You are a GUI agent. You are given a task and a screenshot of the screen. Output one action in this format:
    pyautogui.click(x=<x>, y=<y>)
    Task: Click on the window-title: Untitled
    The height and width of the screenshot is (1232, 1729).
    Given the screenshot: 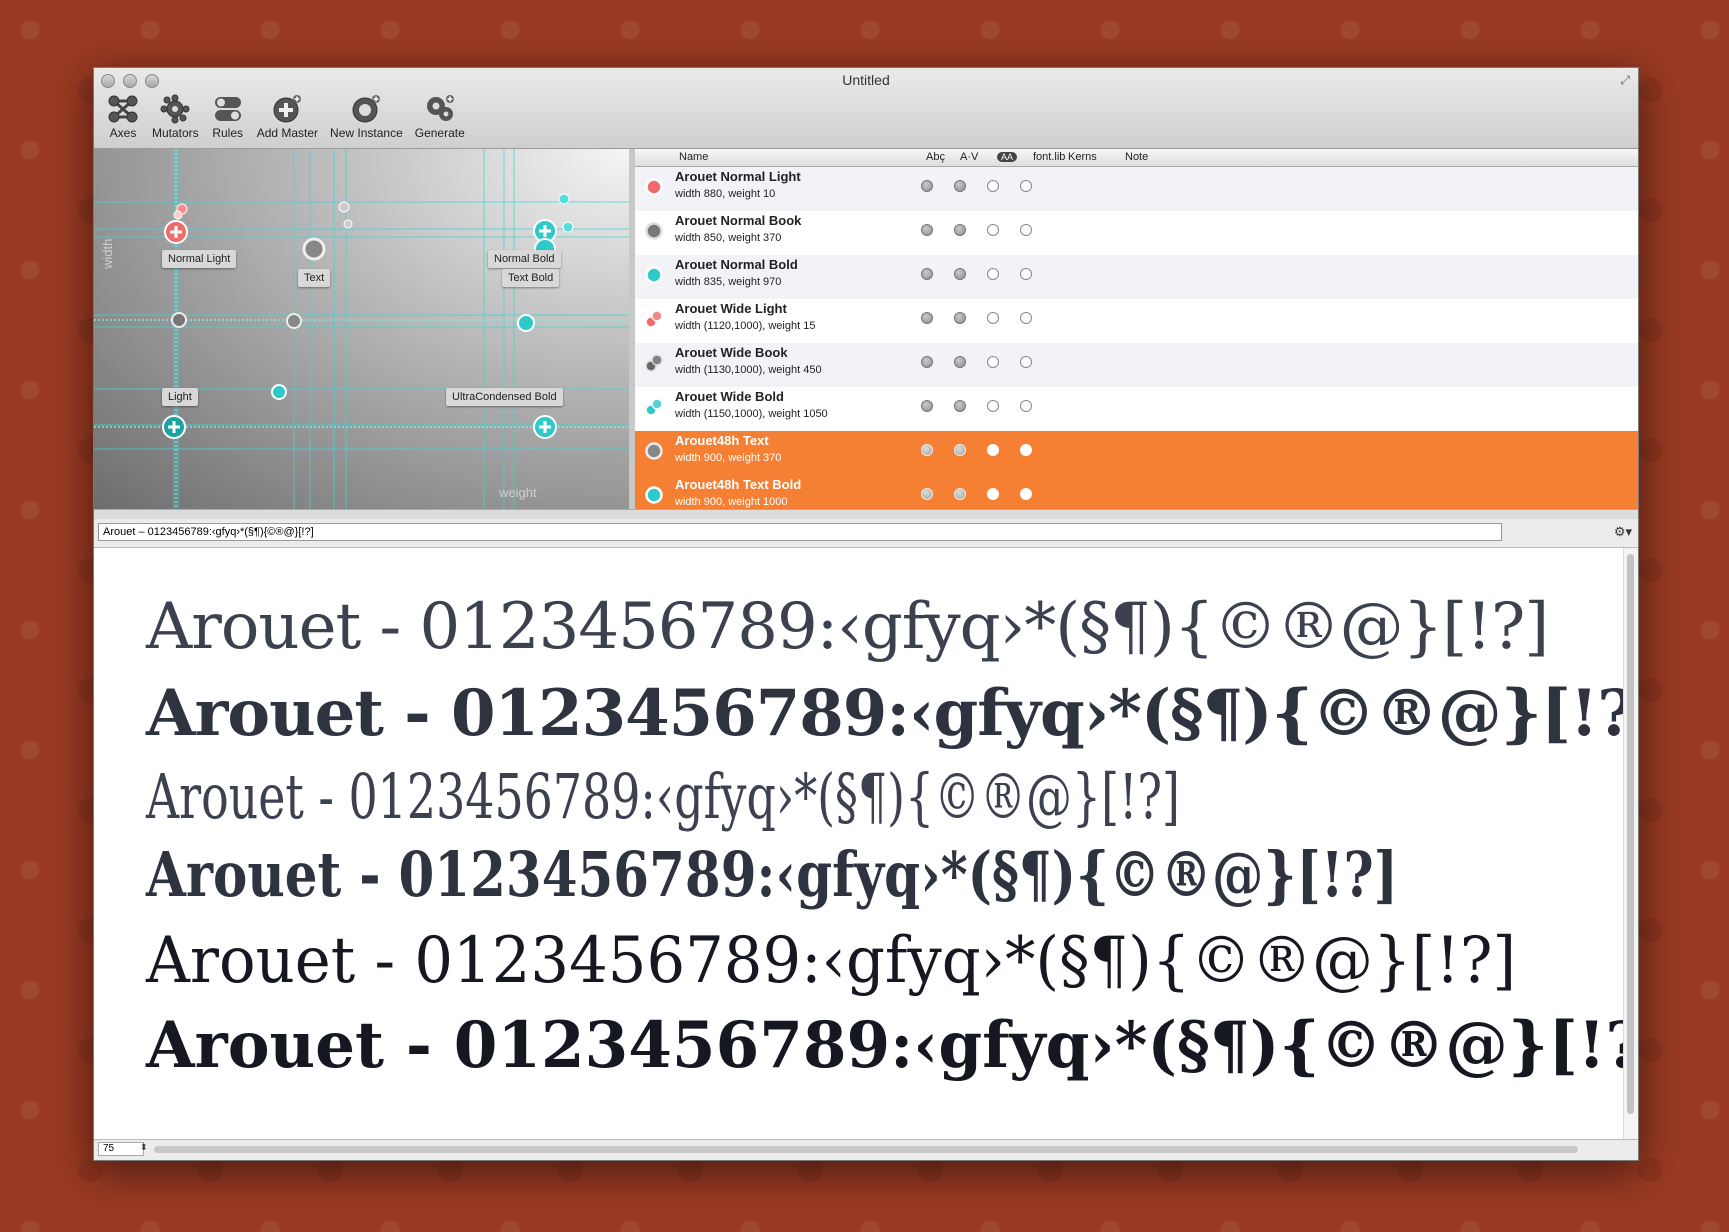 What is the action you would take?
    pyautogui.click(x=866, y=80)
    